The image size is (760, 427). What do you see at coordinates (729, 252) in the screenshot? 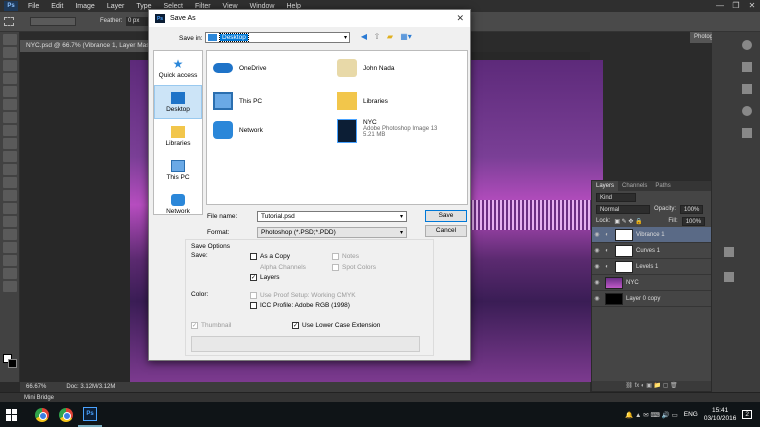
I see `layers-panel-icon` at bounding box center [729, 252].